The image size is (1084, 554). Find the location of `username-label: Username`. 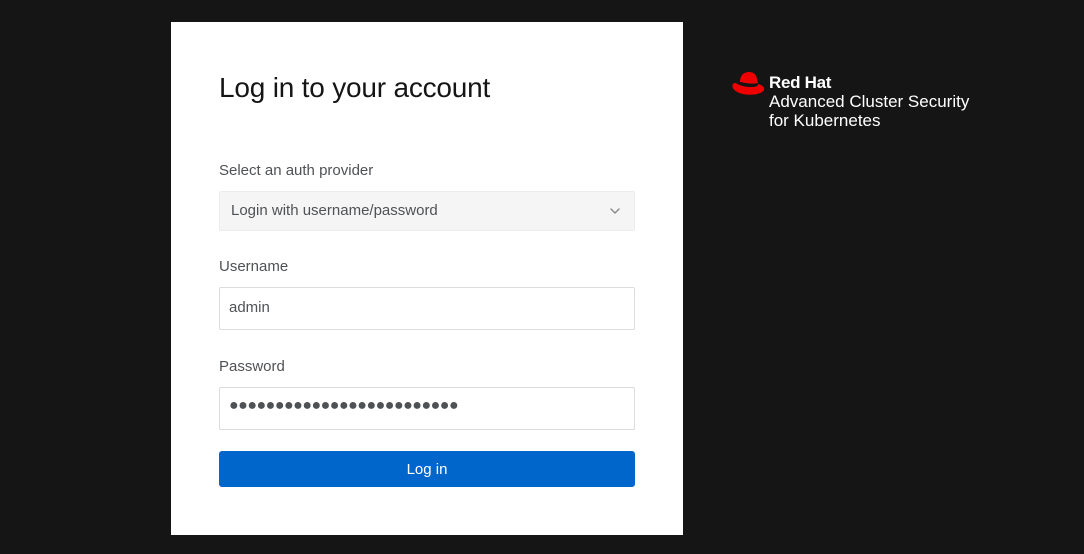

username-label: Username is located at coordinates (254, 266).